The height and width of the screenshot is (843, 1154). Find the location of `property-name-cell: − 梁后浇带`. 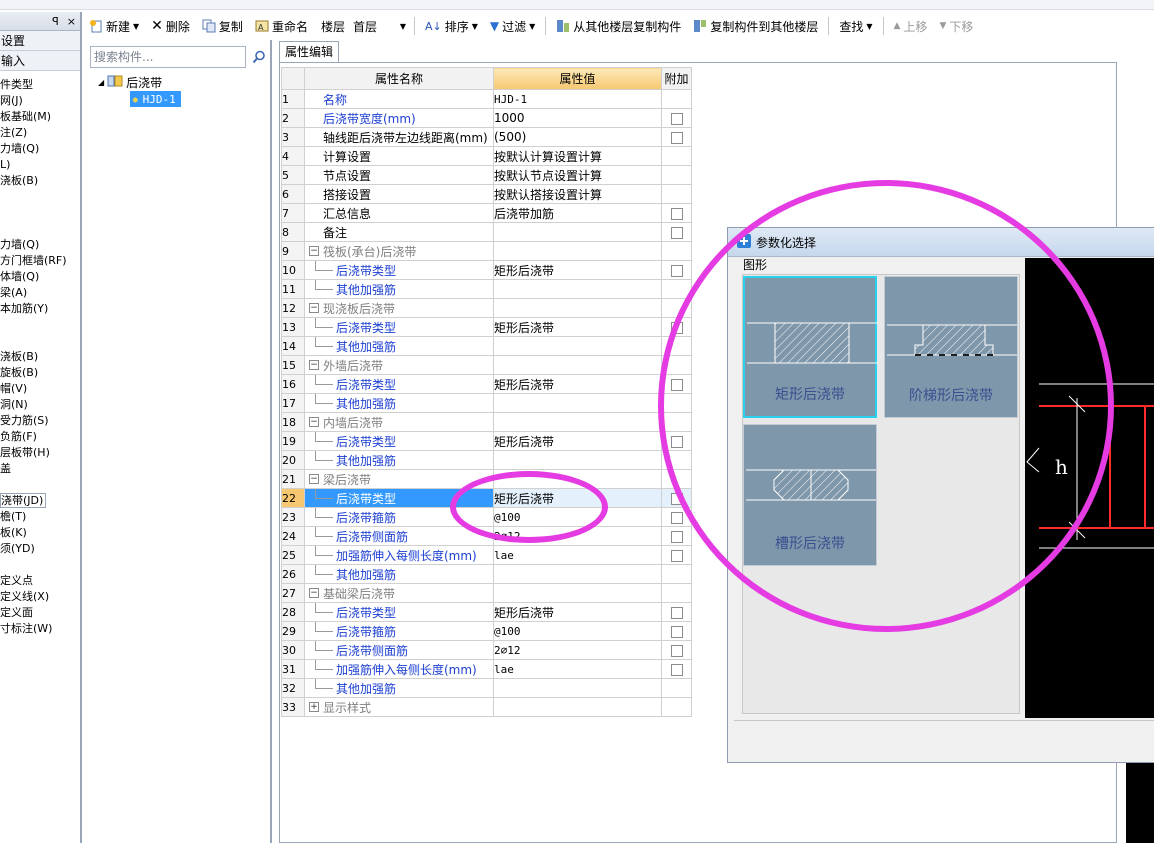

property-name-cell: − 梁后浇带 is located at coordinates (399, 479).